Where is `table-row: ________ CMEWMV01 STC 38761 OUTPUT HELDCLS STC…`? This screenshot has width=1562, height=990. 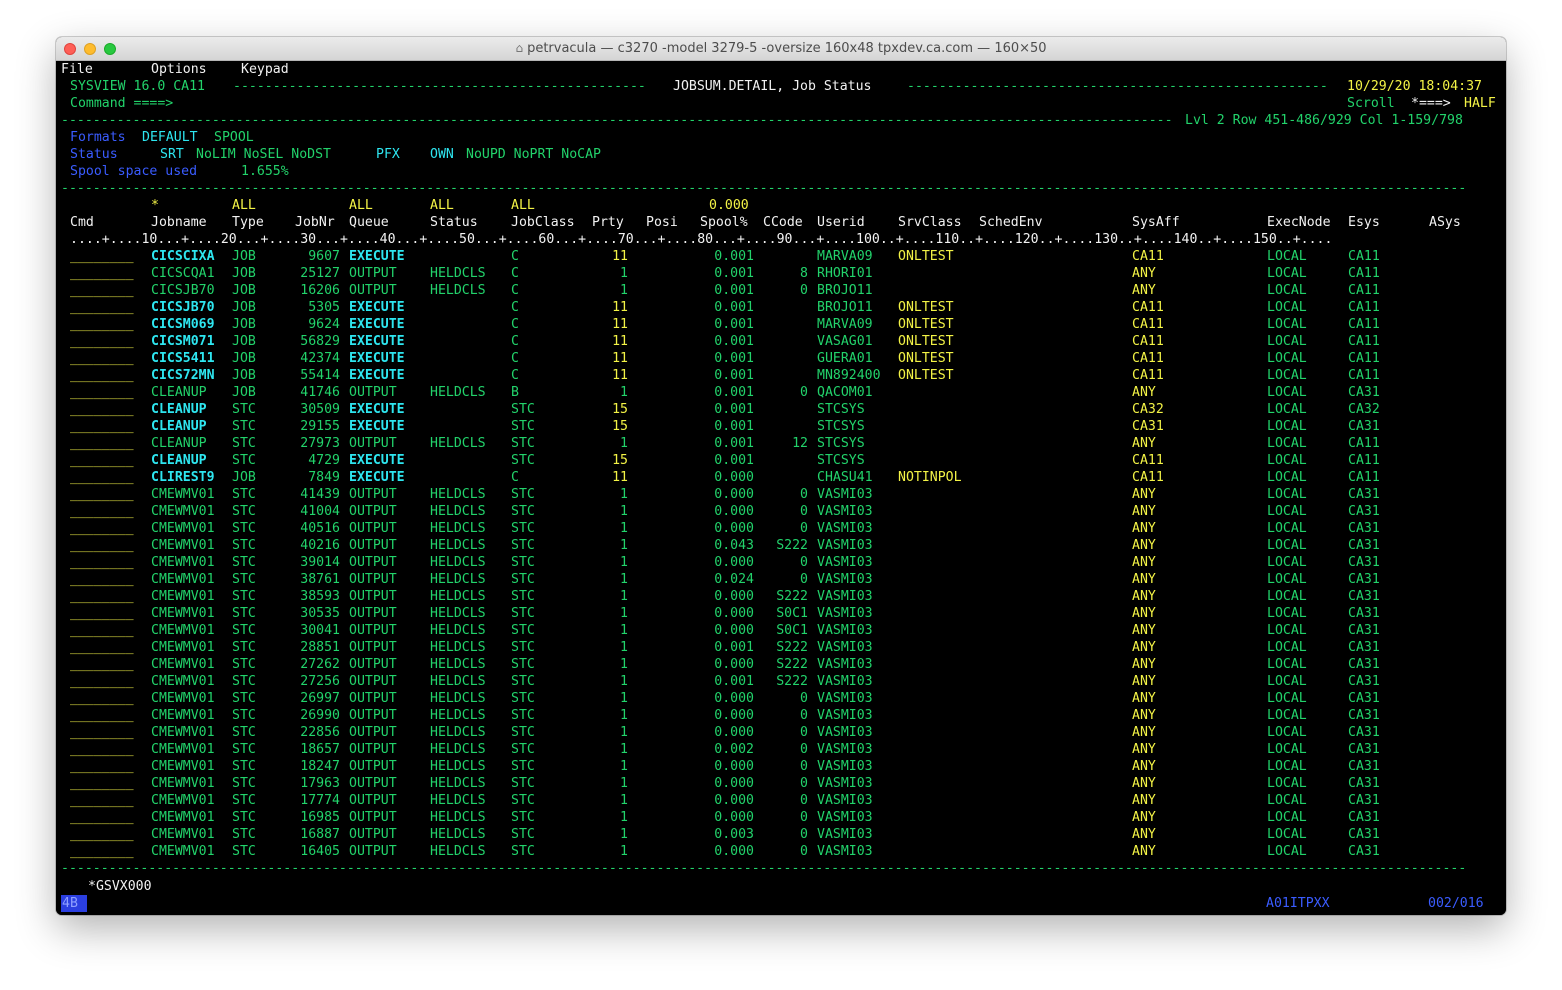
table-row: ________ CMEWMV01 STC 38761 OUTPUT HELDCLS STC… is located at coordinates (781, 579).